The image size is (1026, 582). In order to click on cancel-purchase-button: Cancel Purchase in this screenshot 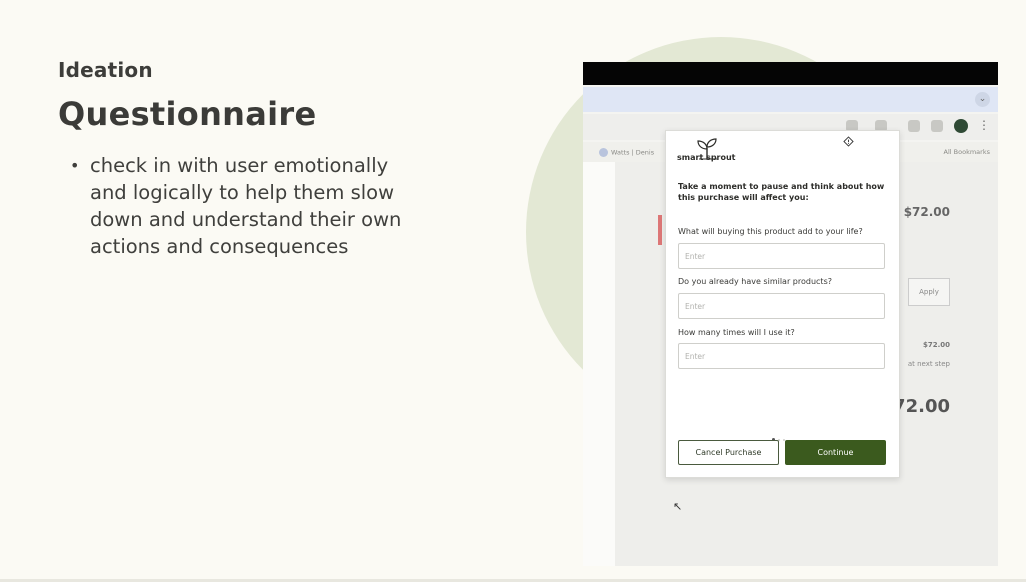, I will do `click(728, 452)`.